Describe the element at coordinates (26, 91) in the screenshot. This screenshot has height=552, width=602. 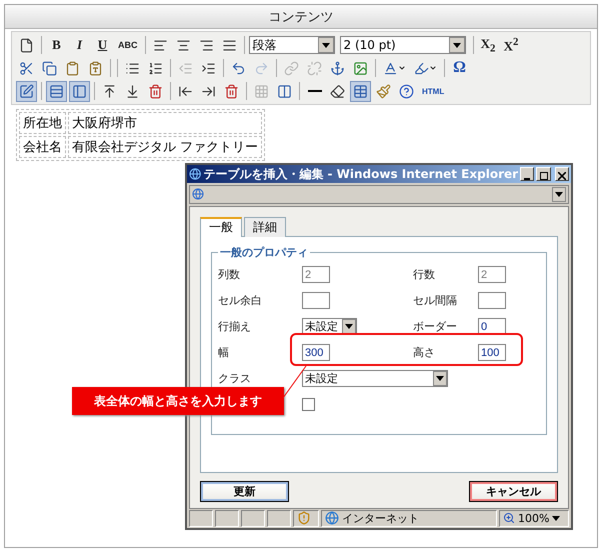
I see `edit-icon` at that location.